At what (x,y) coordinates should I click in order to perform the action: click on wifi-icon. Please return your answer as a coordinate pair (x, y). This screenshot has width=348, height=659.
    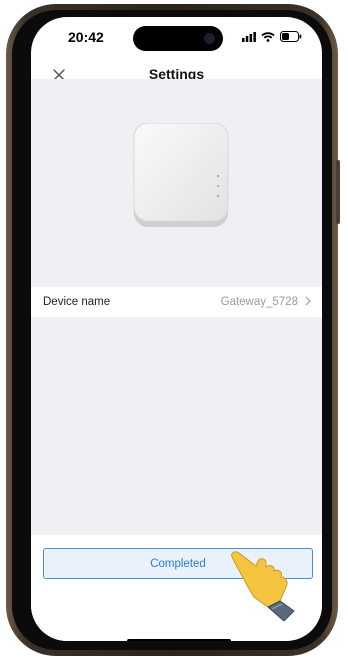
    Looking at the image, I should click on (268, 36).